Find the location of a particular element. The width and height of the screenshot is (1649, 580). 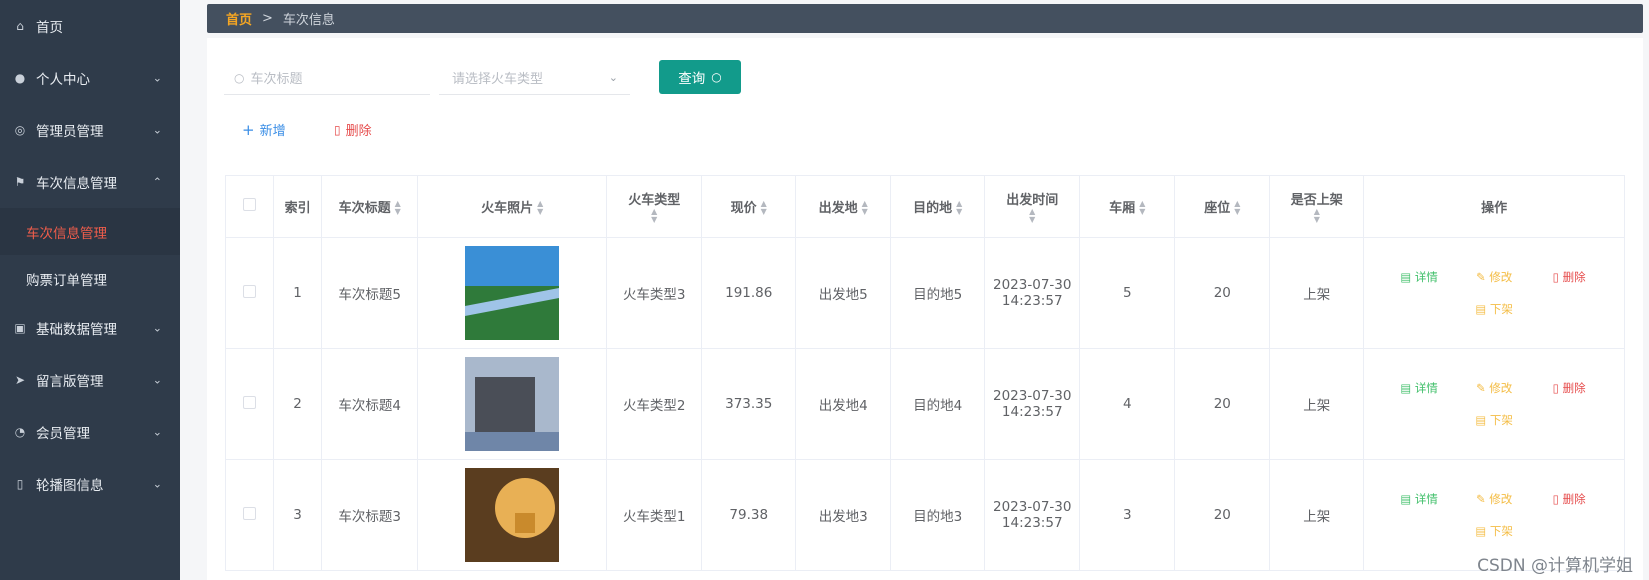

train-type-select: 请选择火车类型 ⌄ is located at coordinates (534, 78).